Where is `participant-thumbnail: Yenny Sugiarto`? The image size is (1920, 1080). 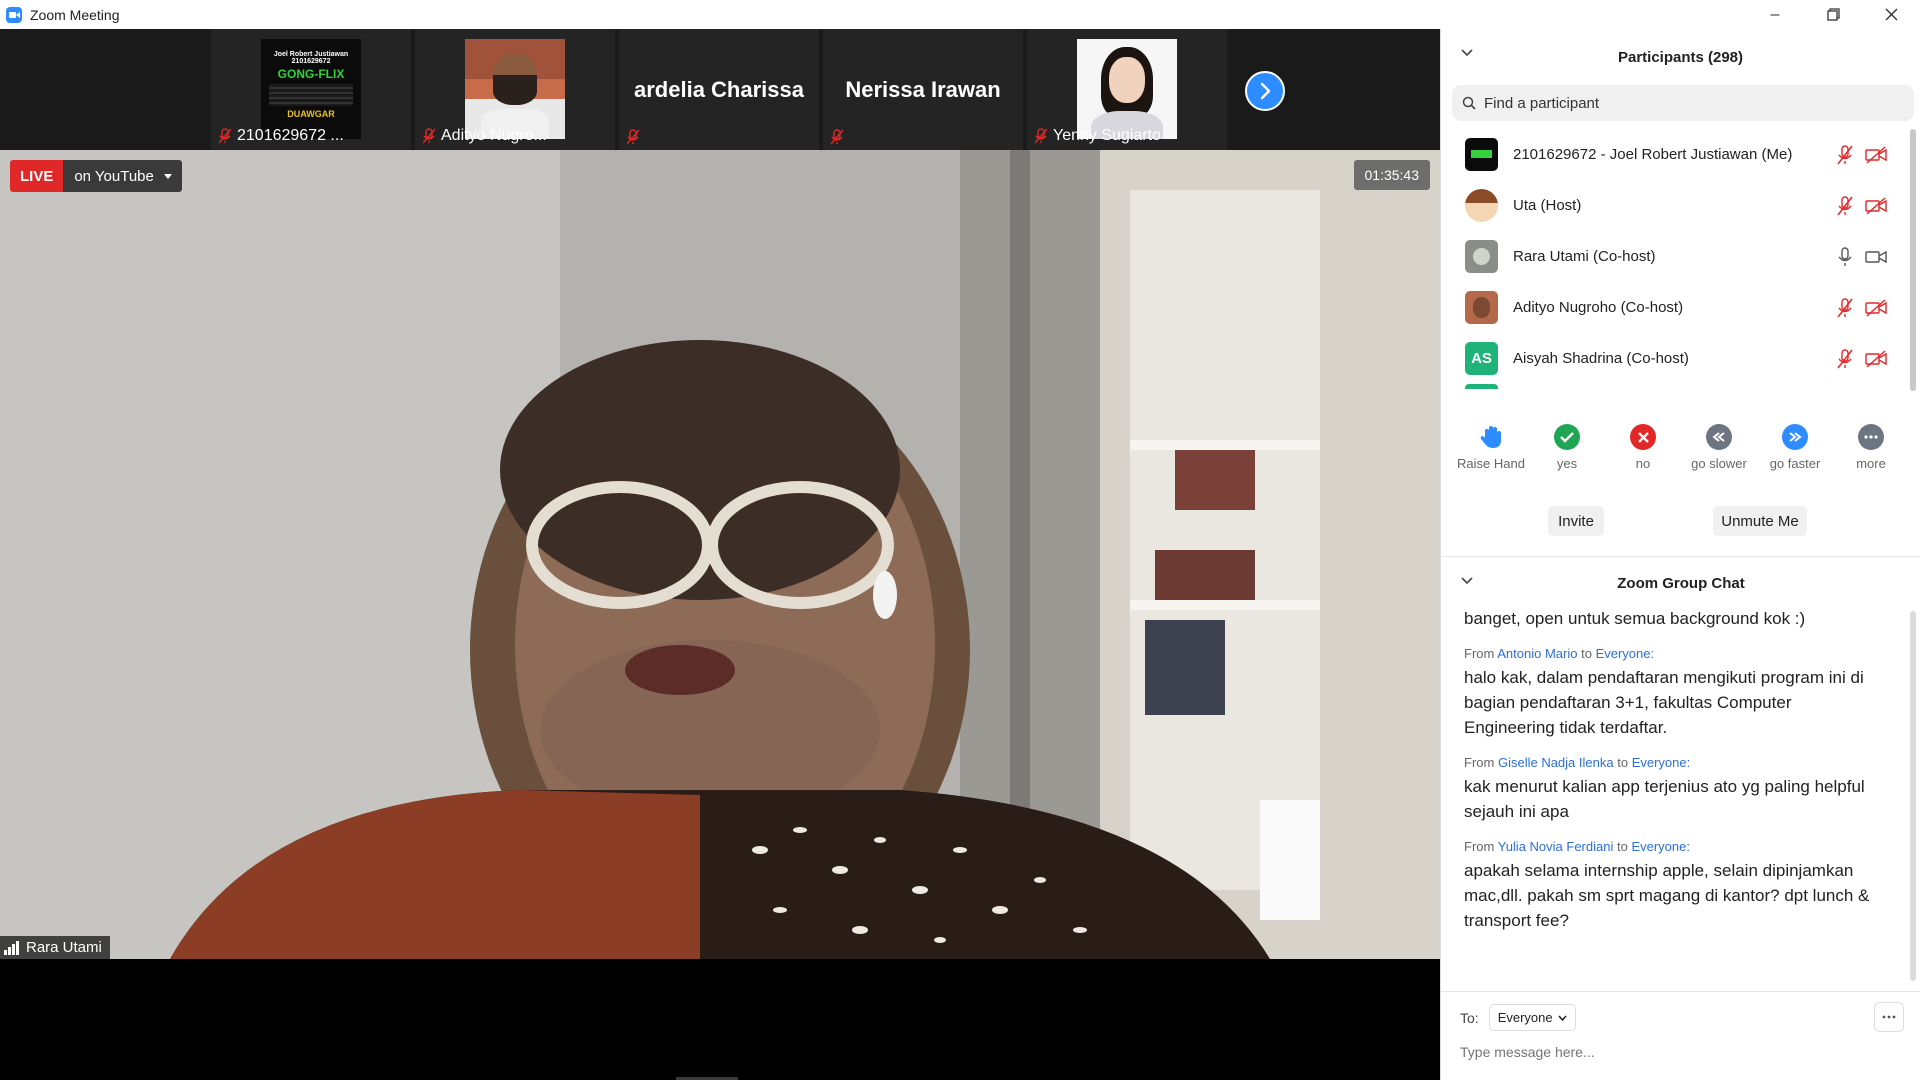
participant-thumbnail: Yenny Sugiarto is located at coordinates (1127, 89).